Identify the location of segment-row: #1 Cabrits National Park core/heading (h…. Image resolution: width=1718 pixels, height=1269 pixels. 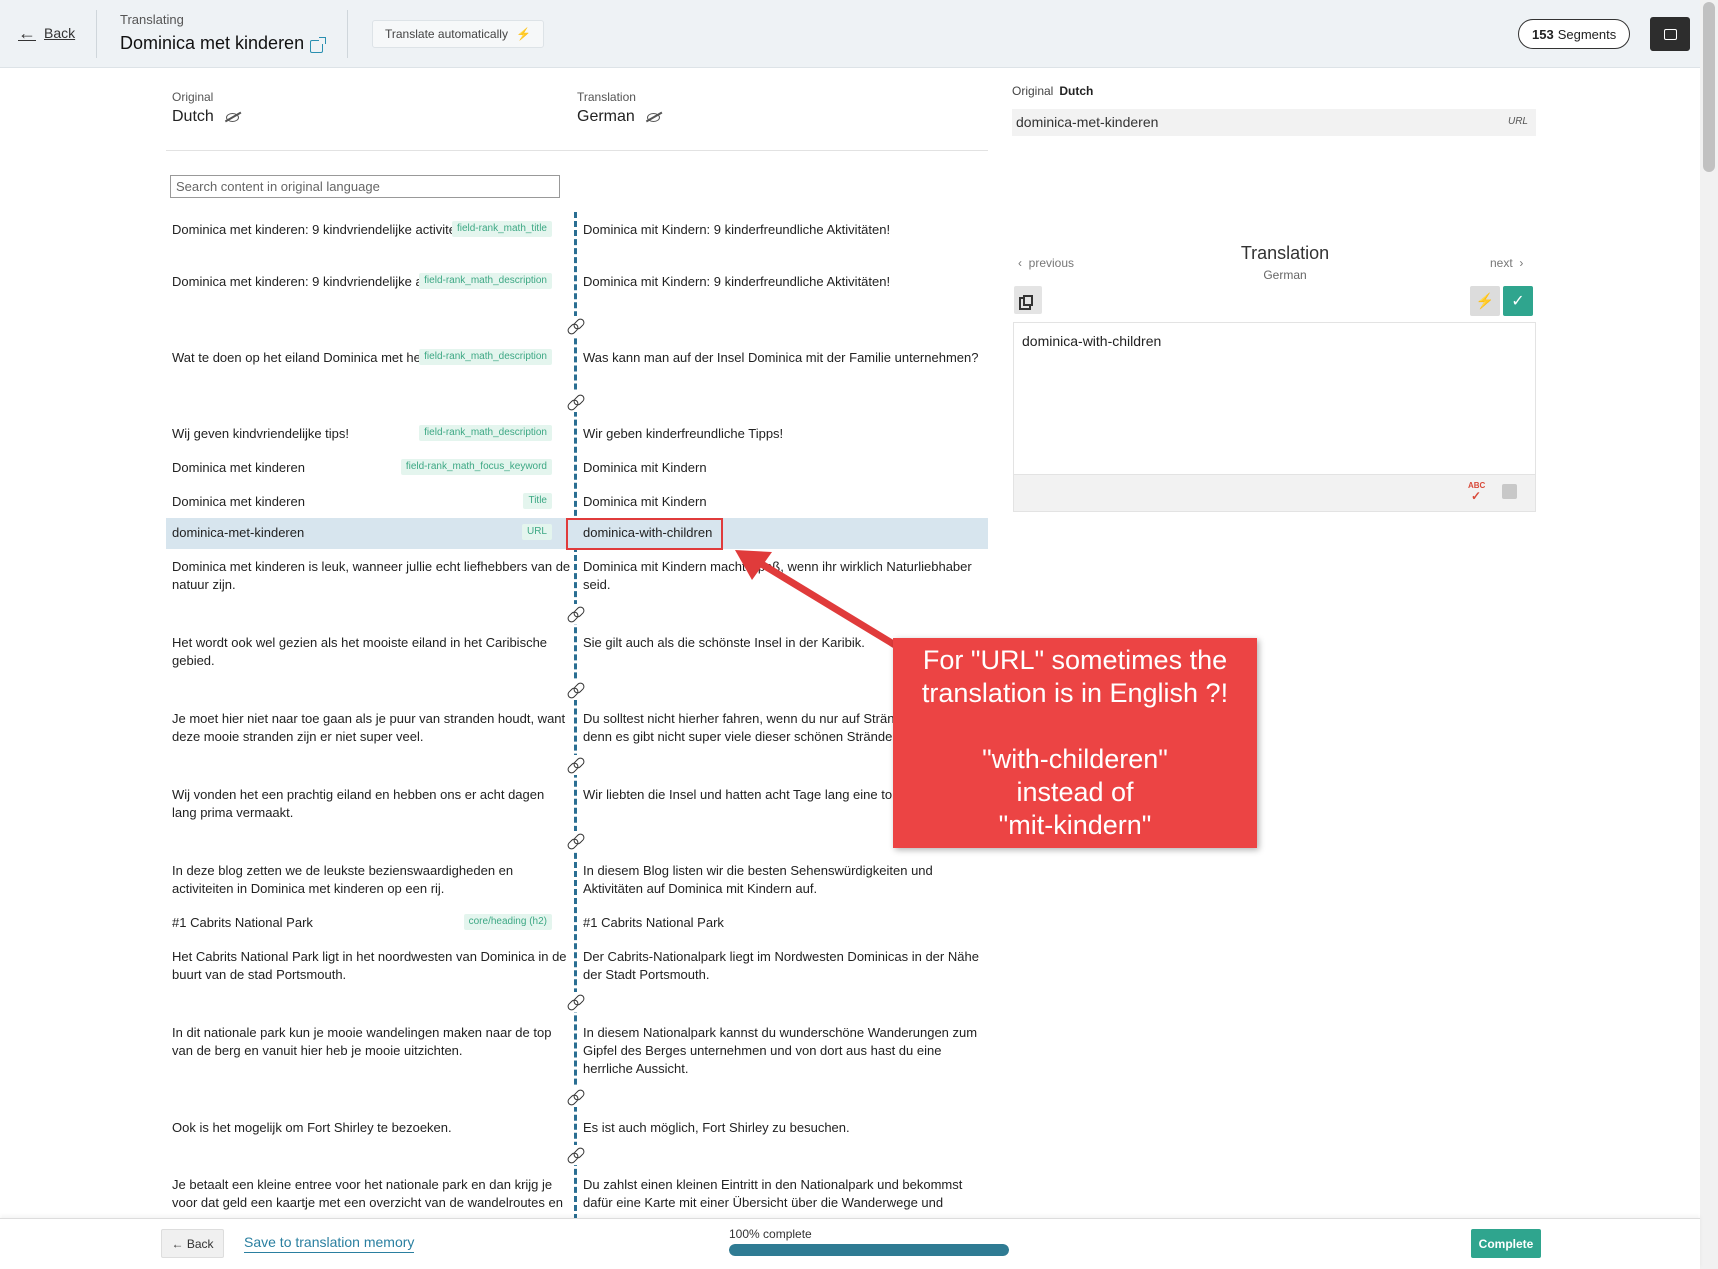
(577, 923).